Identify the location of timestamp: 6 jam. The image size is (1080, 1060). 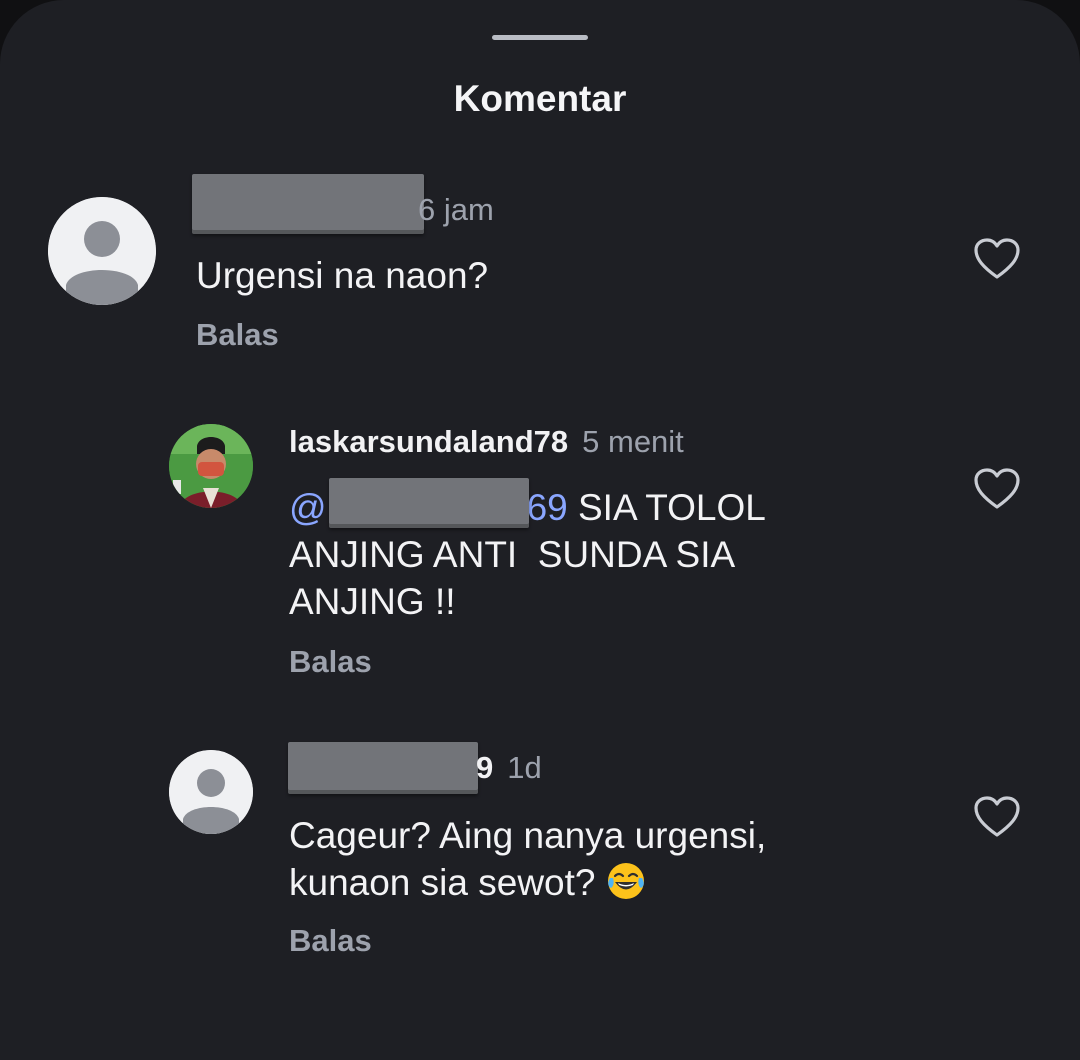
(456, 209).